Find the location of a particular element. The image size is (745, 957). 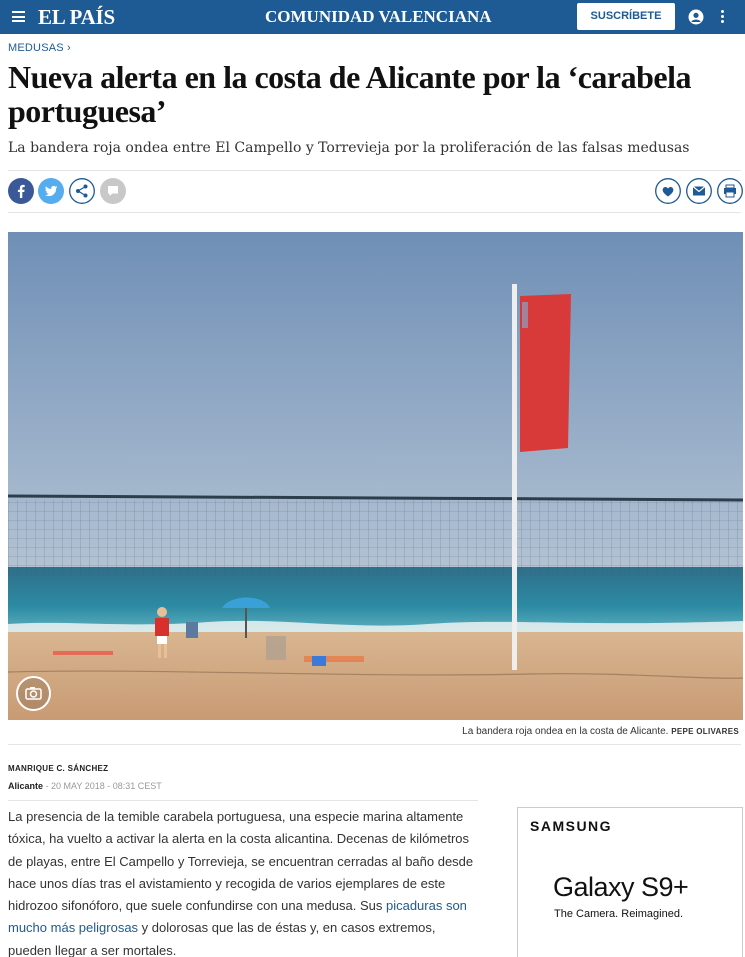

top-navigation-bar: EL PAÍS COMUNIDAD VALENCIANA SUSCRÍBETE is located at coordinates (372, 17).